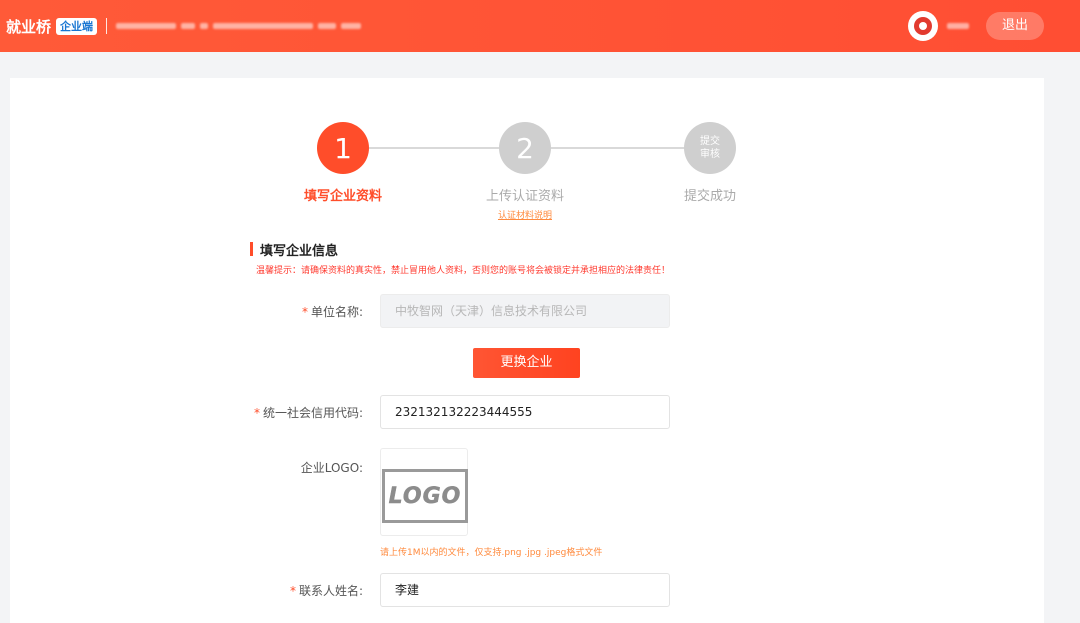 This screenshot has height=623, width=1080. What do you see at coordinates (710, 141) in the screenshot?
I see `step-3-text-line-1: 提交` at bounding box center [710, 141].